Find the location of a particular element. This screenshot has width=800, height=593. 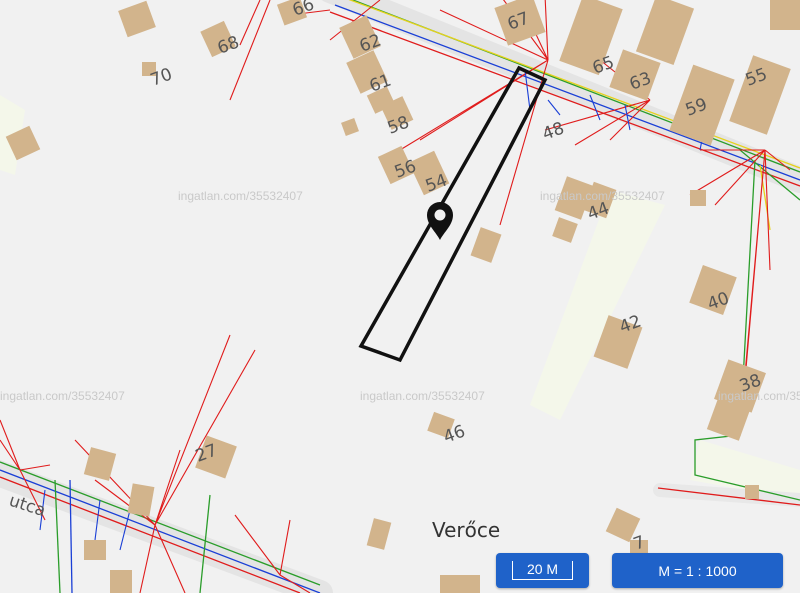

scale-bar-button: 20 M is located at coordinates (542, 570).